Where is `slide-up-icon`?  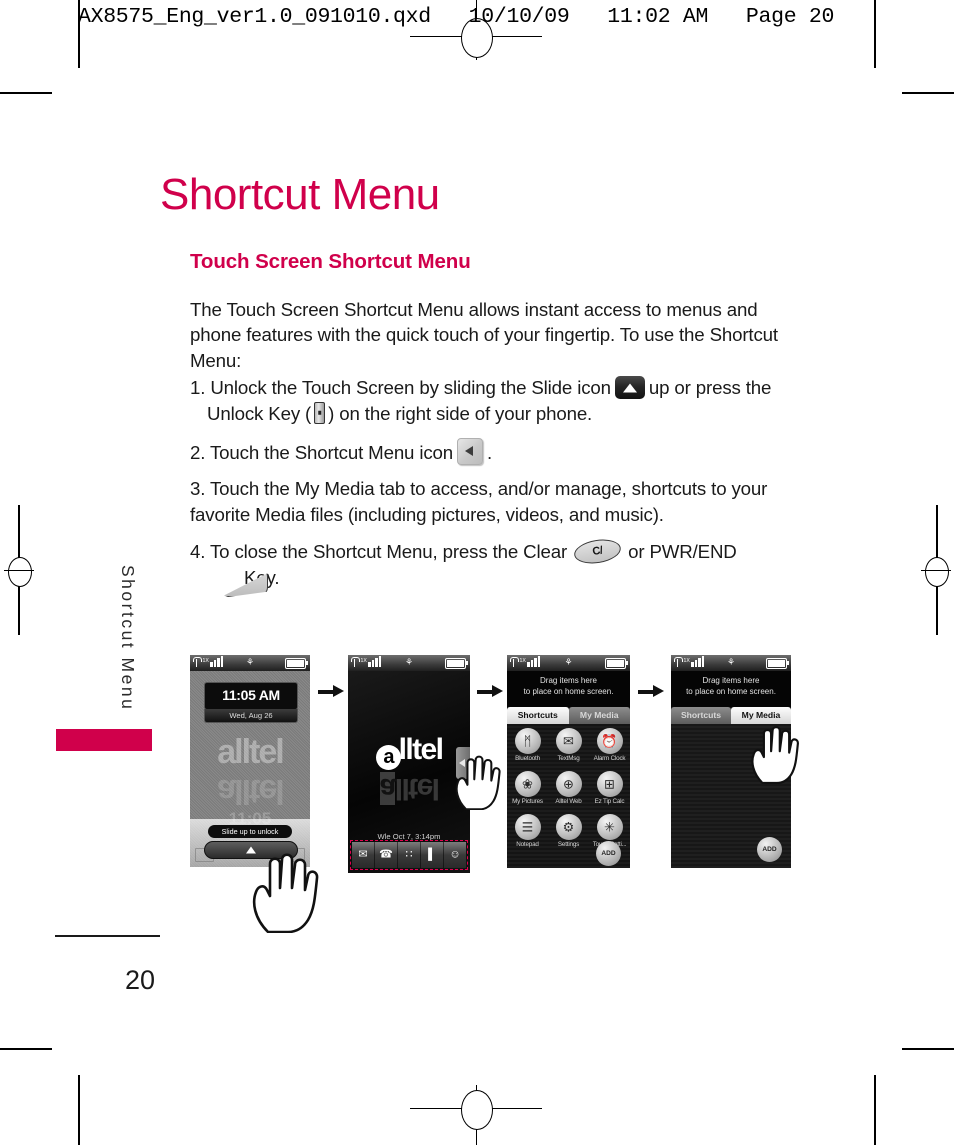 slide-up-icon is located at coordinates (629, 387).